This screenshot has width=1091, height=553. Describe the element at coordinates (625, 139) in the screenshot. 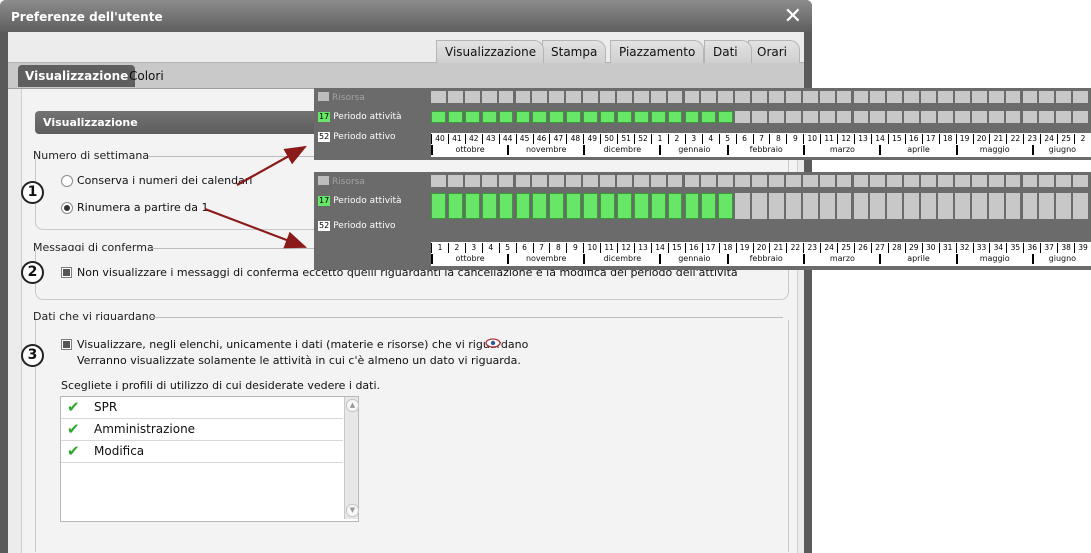

I see `week-number: 51` at that location.